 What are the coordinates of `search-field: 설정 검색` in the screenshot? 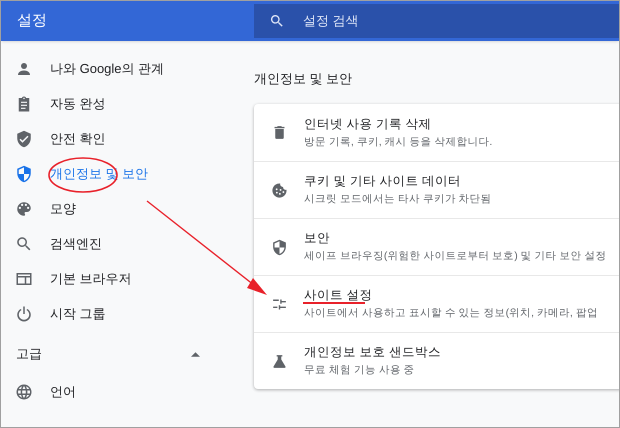 It's located at (436, 21).